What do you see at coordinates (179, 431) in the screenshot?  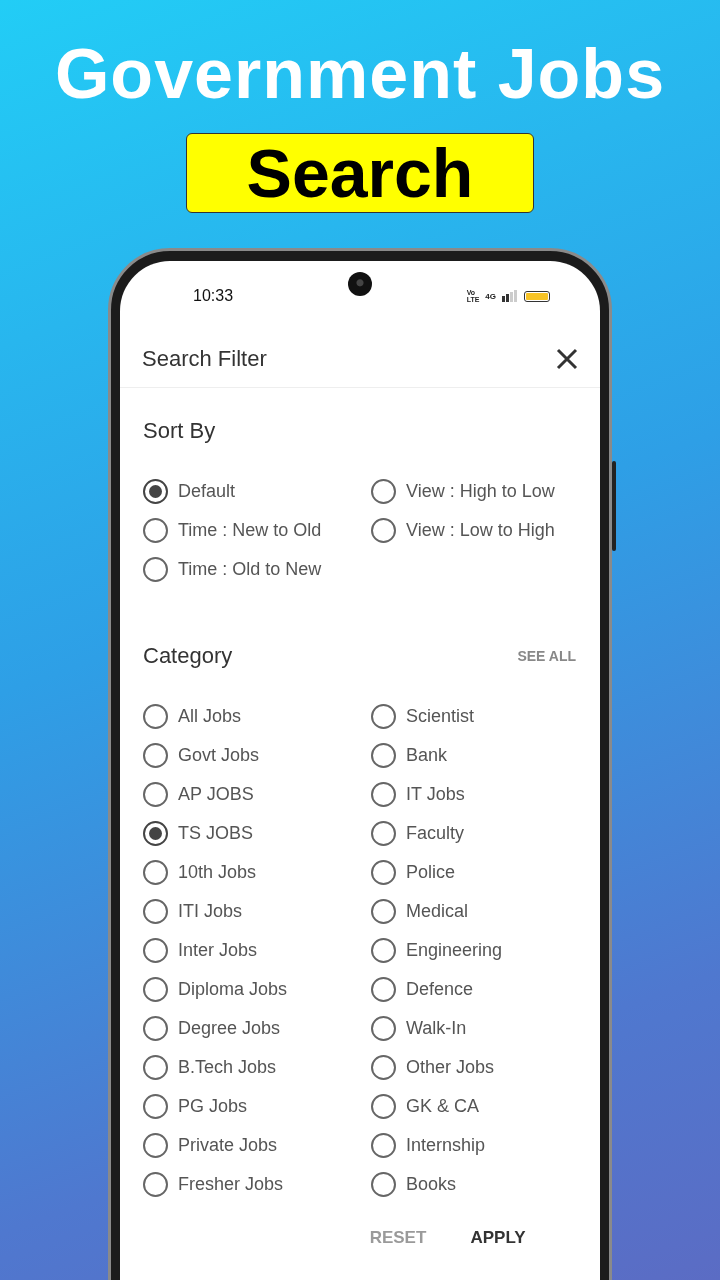 I see `section-title: Sort By` at bounding box center [179, 431].